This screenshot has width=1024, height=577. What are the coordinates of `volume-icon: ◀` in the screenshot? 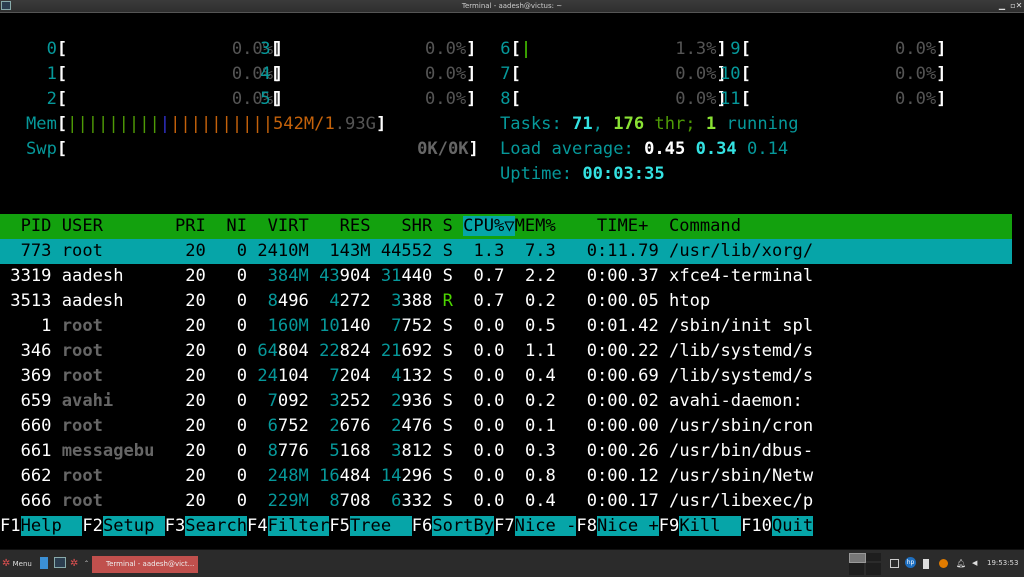 It's located at (976, 563).